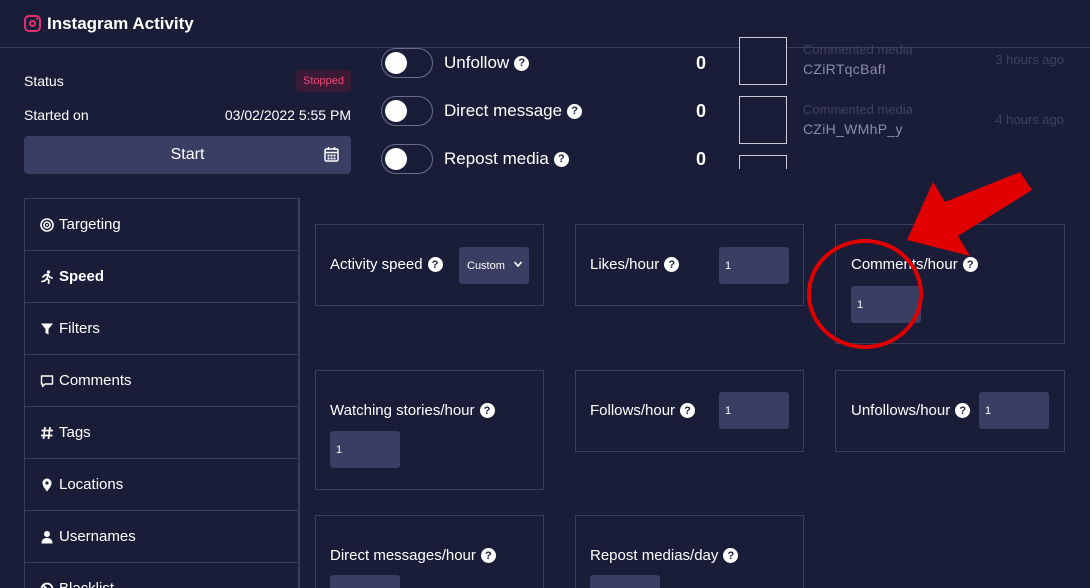  I want to click on calendar-icon, so click(331, 154).